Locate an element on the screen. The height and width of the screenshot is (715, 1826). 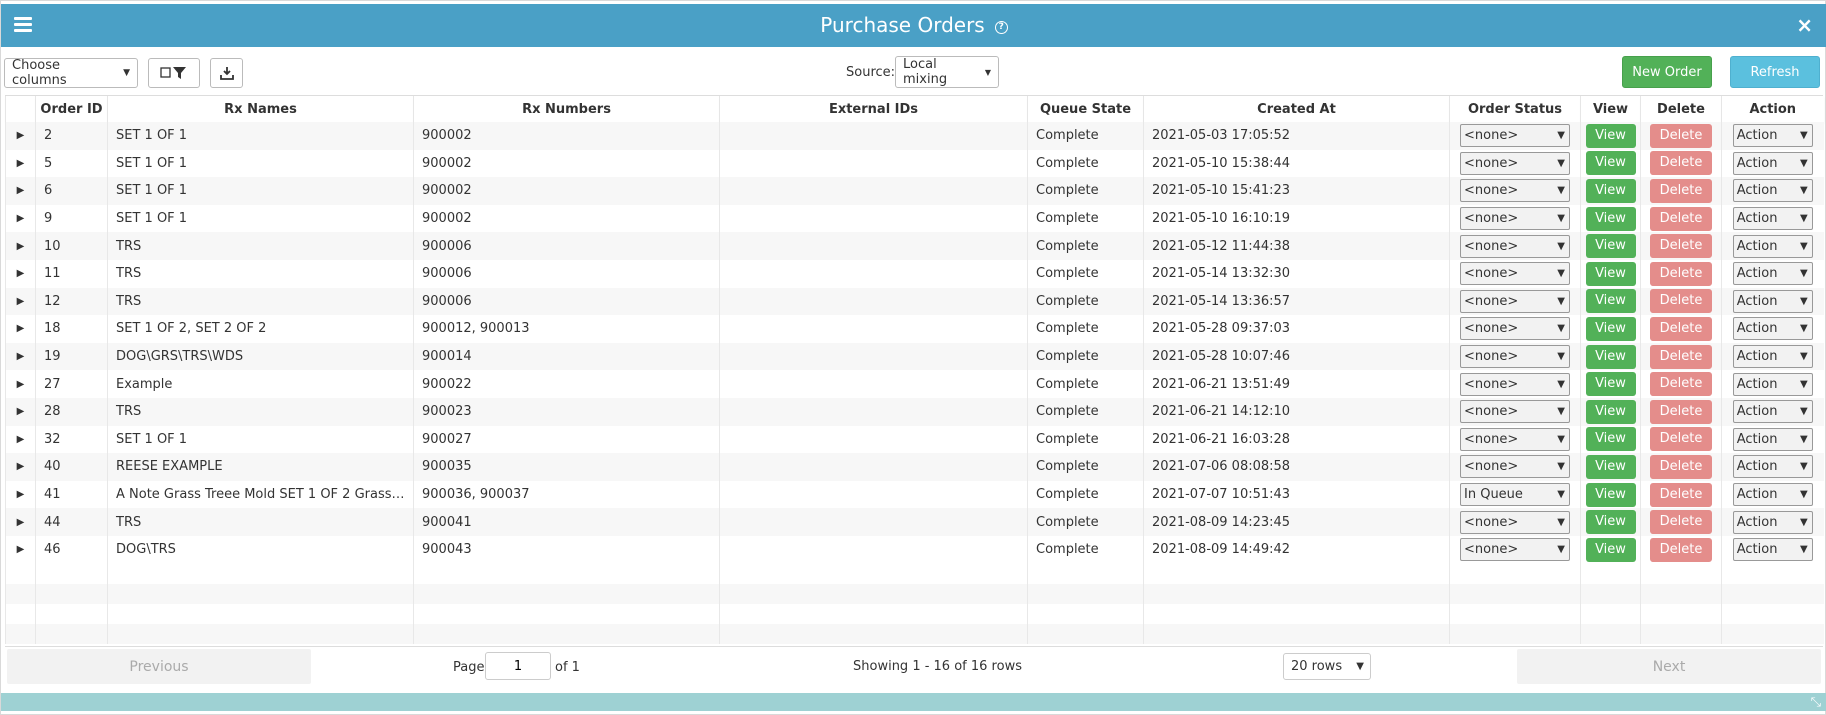
column-header-rx-numbers: Rx Numbers is located at coordinates (566, 109).